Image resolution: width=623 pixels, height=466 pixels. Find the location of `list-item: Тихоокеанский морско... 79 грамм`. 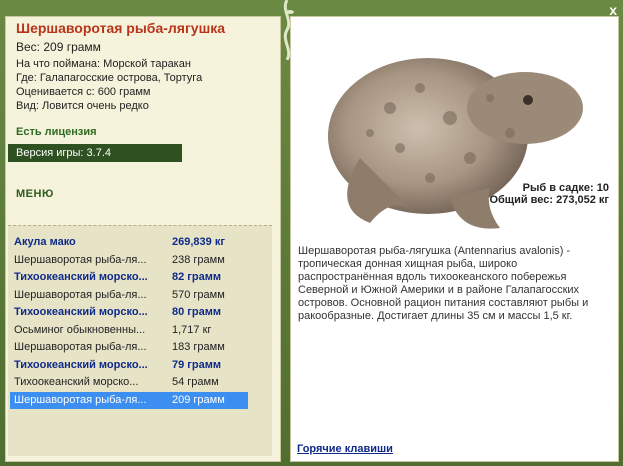

list-item: Тихоокеанский морско... 79 грамм is located at coordinates (129, 365).